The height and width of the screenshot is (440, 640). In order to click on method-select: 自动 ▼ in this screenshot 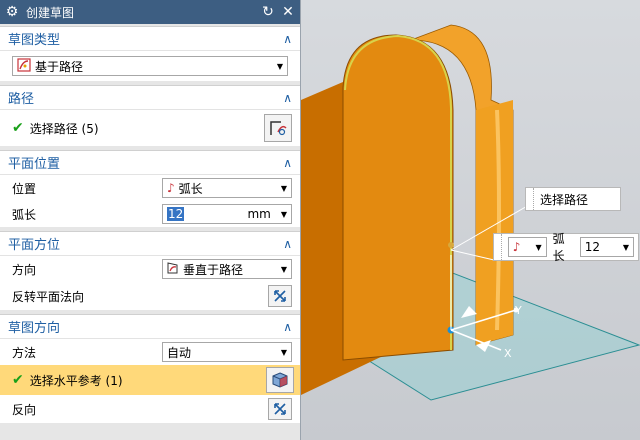, I will do `click(227, 352)`.